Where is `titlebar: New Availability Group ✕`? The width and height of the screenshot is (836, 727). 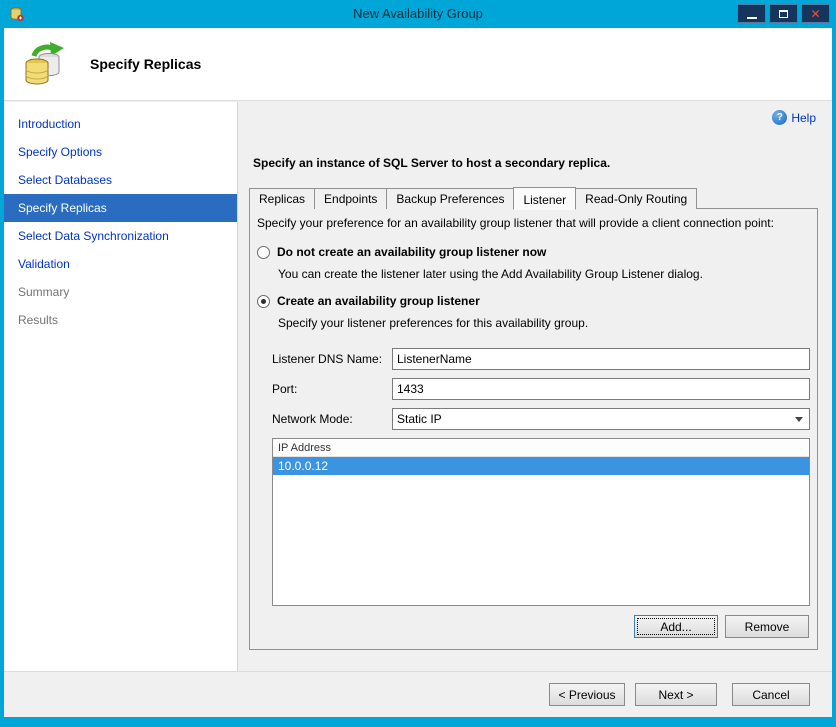
titlebar: New Availability Group ✕ is located at coordinates (418, 14).